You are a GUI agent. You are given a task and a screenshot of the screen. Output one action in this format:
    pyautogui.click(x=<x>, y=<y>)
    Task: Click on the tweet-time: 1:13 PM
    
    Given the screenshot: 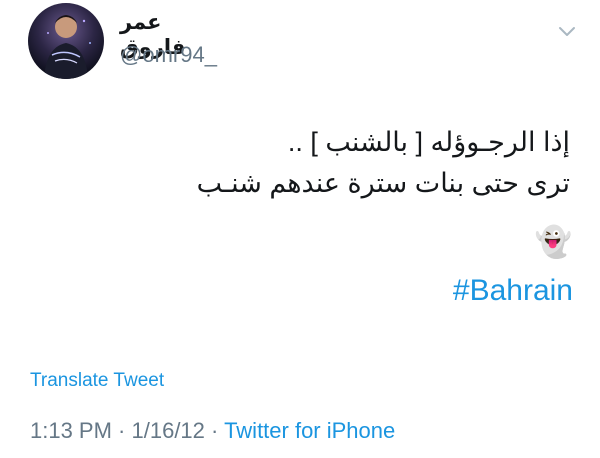 What is the action you would take?
    pyautogui.click(x=71, y=430)
    